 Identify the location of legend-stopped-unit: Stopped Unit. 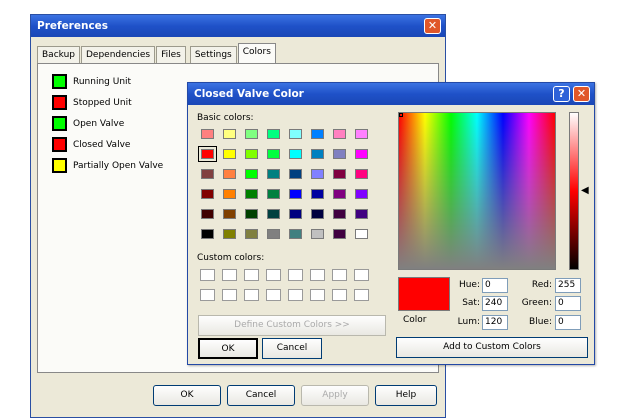
(92, 102).